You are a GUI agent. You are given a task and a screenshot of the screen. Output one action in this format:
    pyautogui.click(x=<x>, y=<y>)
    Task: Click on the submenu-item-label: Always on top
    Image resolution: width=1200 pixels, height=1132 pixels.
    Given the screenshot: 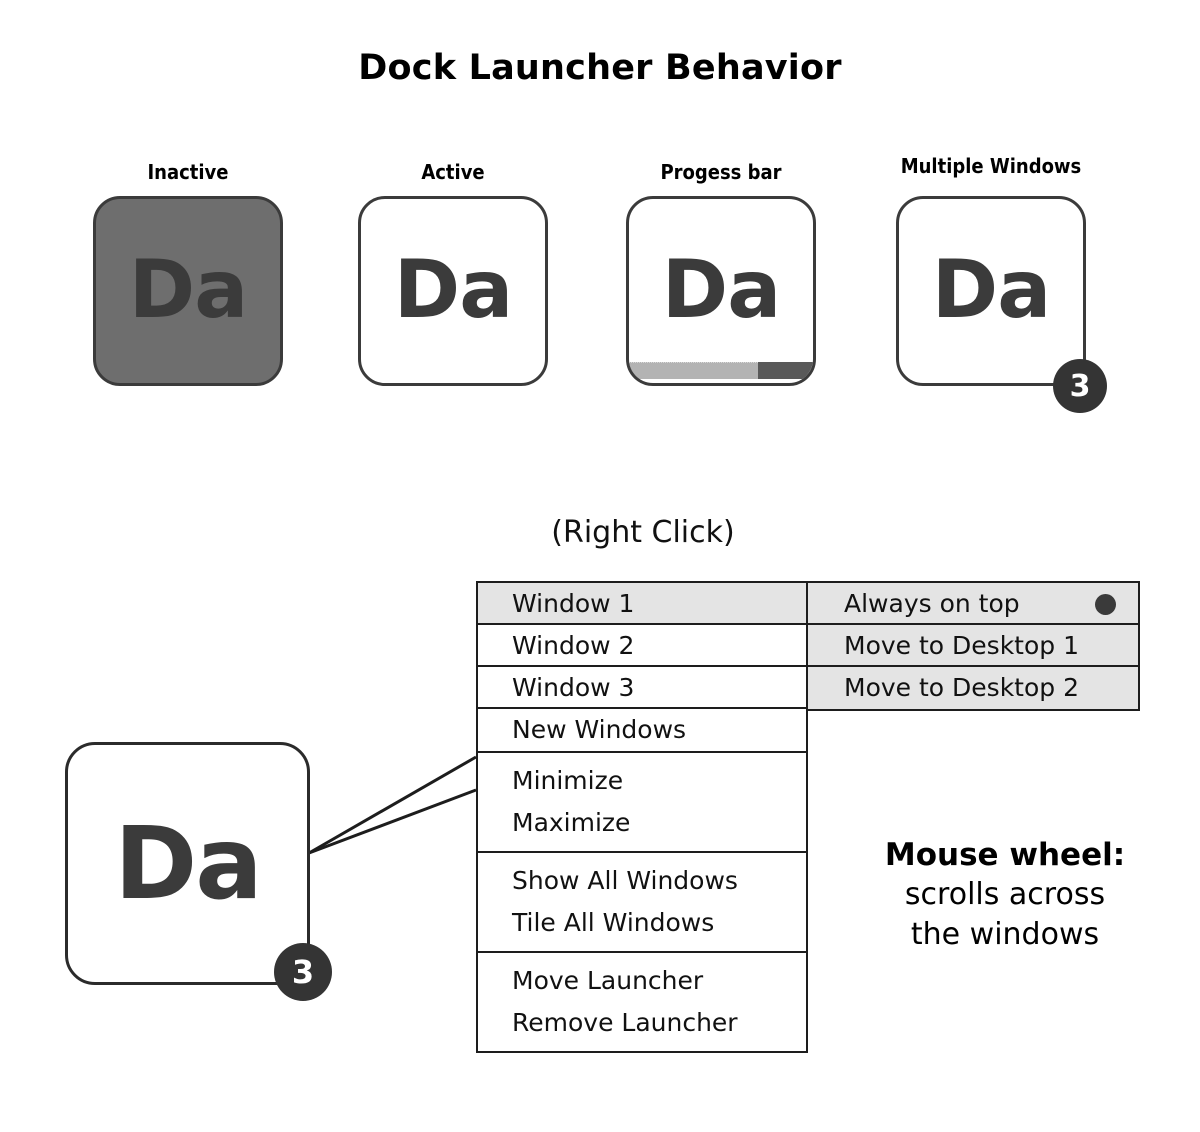 What is the action you would take?
    pyautogui.click(x=932, y=603)
    